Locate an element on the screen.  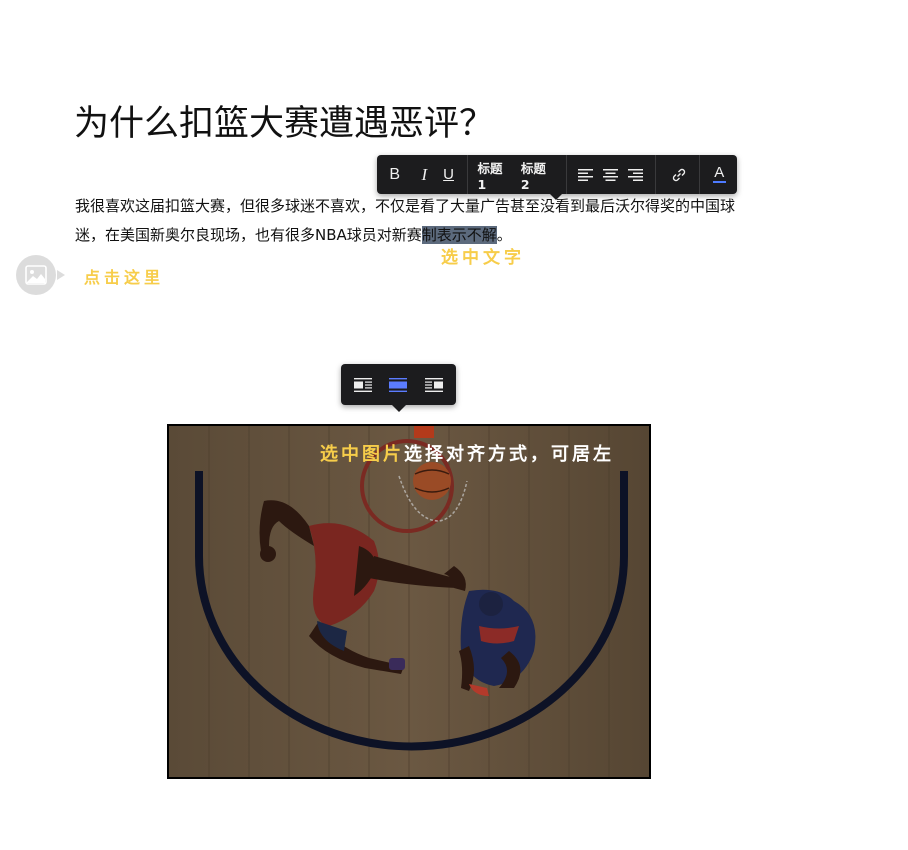
align-center-button is located at coordinates (610, 174).